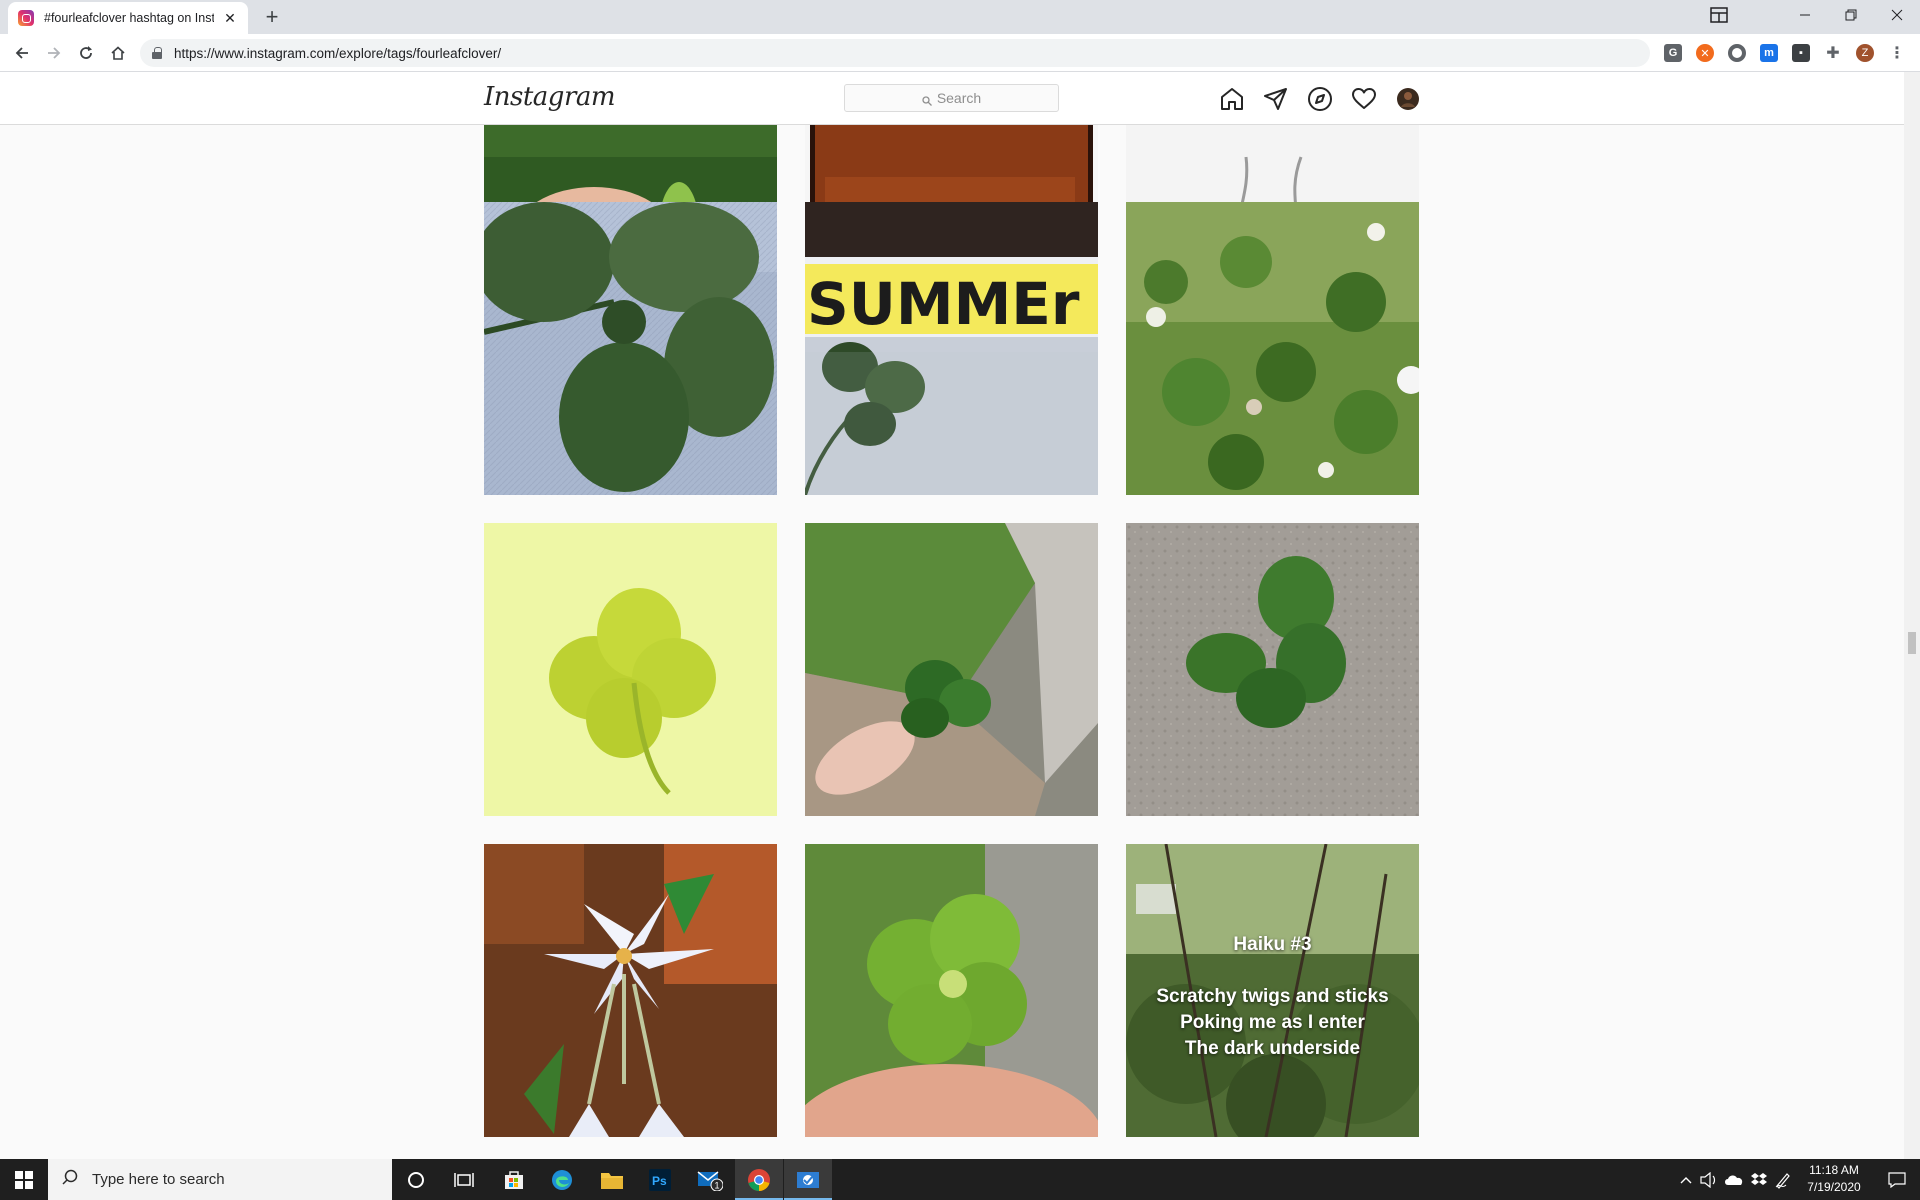  I want to click on profile-avatar, so click(1408, 99).